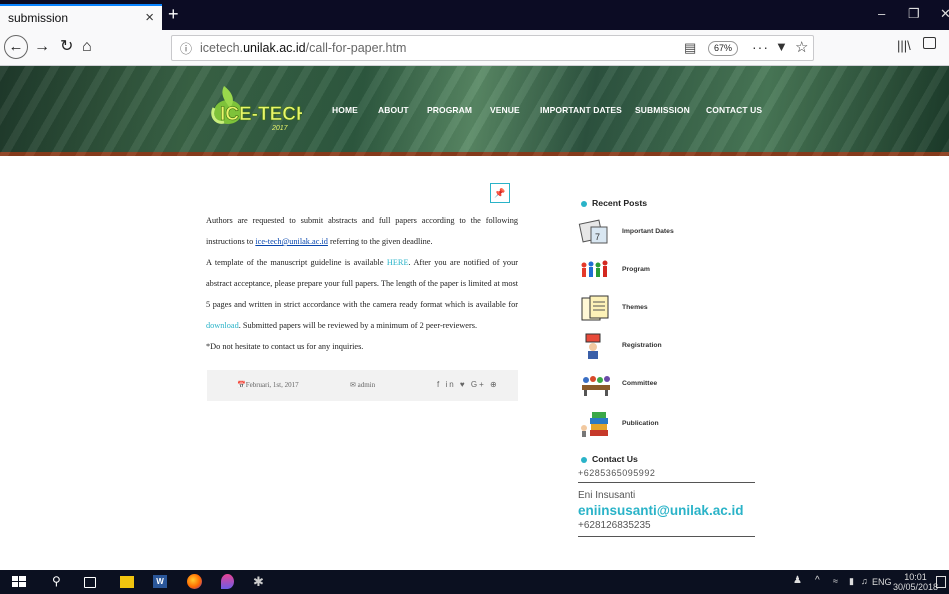  Describe the element at coordinates (678, 271) in the screenshot. I see `recent-post-item: Program` at that location.